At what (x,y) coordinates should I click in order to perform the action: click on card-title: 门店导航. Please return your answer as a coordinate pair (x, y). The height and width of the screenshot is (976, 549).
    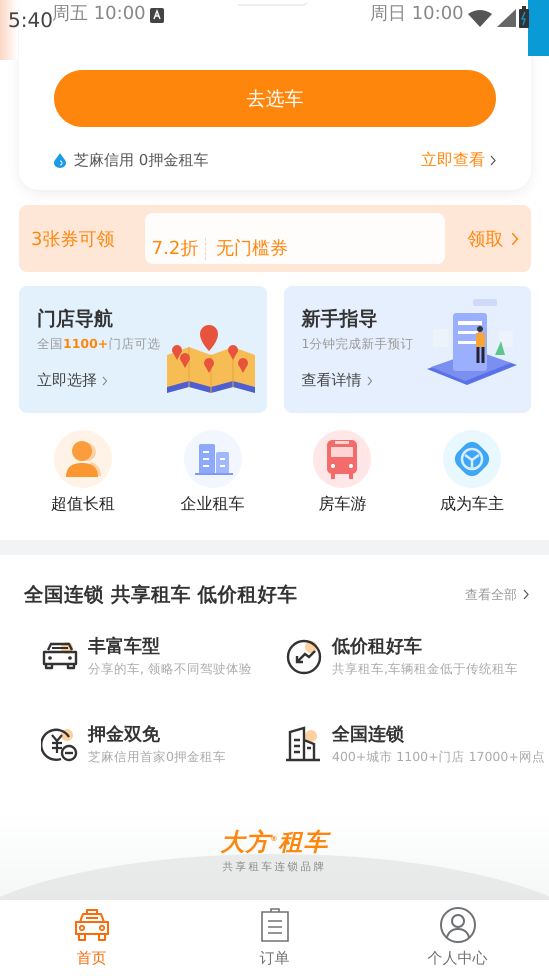
    Looking at the image, I should click on (75, 319).